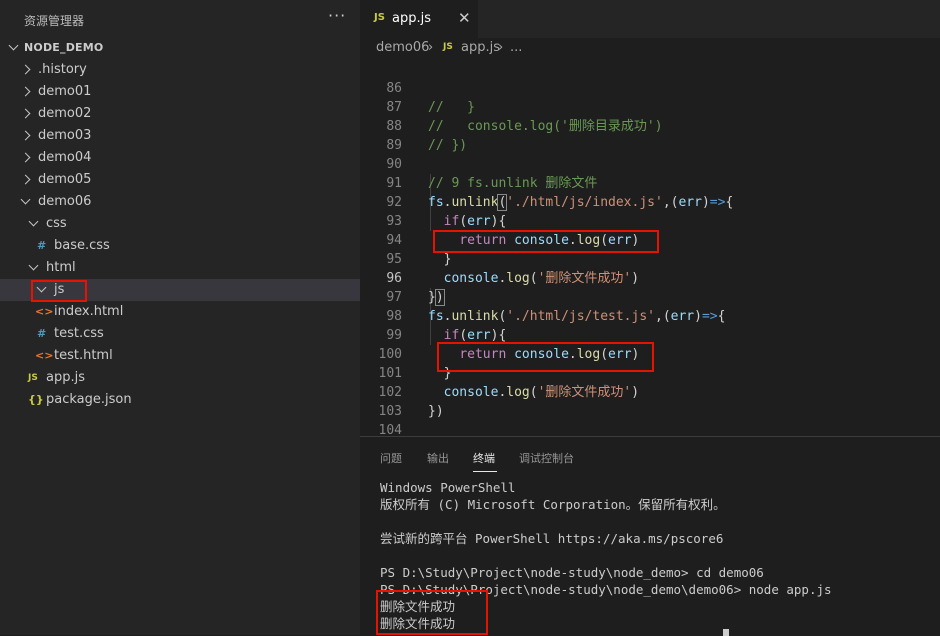 The height and width of the screenshot is (636, 940). What do you see at coordinates (180, 246) in the screenshot?
I see `tree-item-base-css: # base.css` at bounding box center [180, 246].